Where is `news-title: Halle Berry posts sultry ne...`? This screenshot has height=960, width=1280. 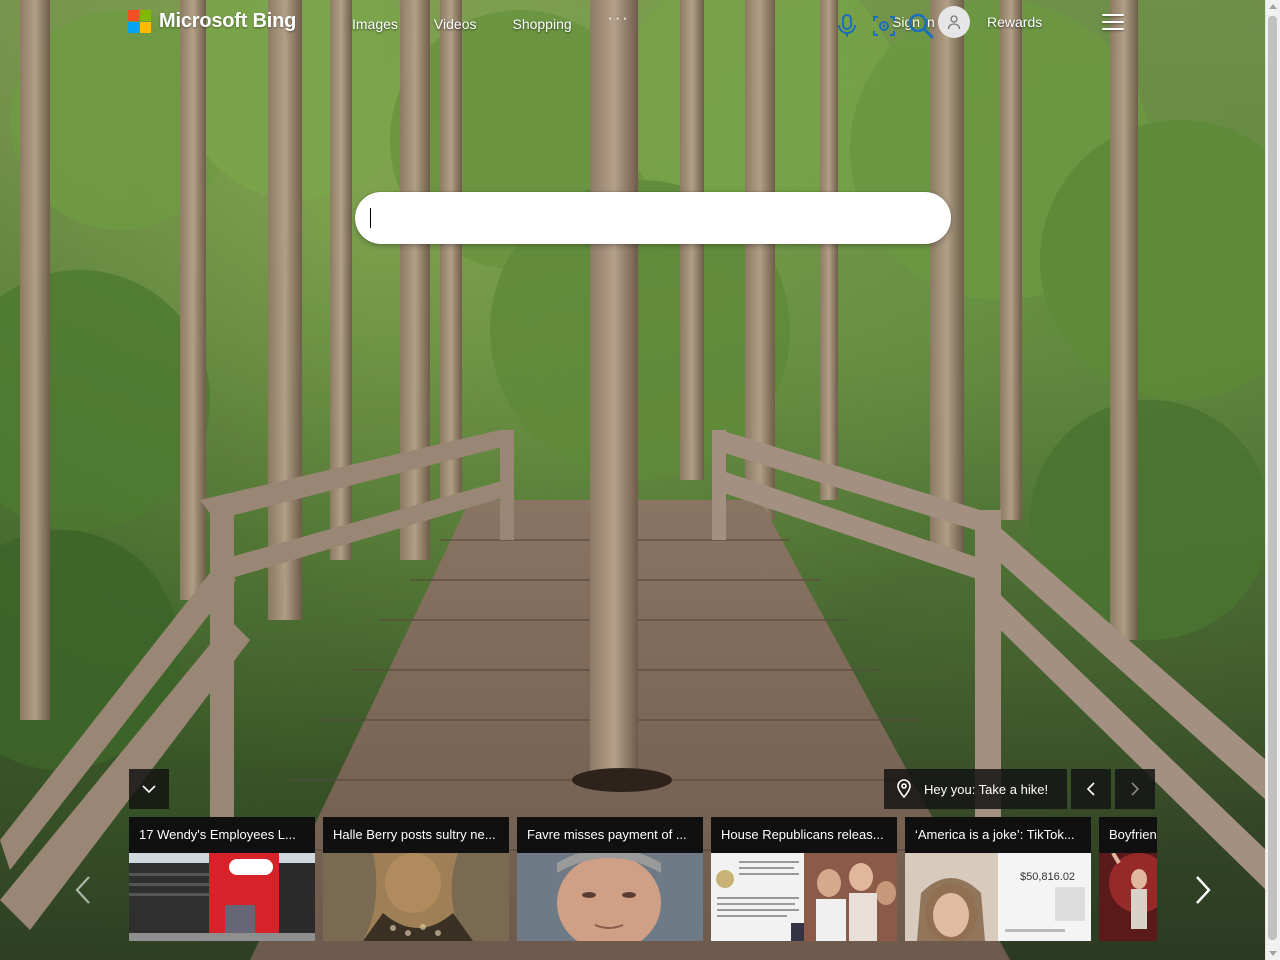 news-title: Halle Berry posts sultry ne... is located at coordinates (416, 835).